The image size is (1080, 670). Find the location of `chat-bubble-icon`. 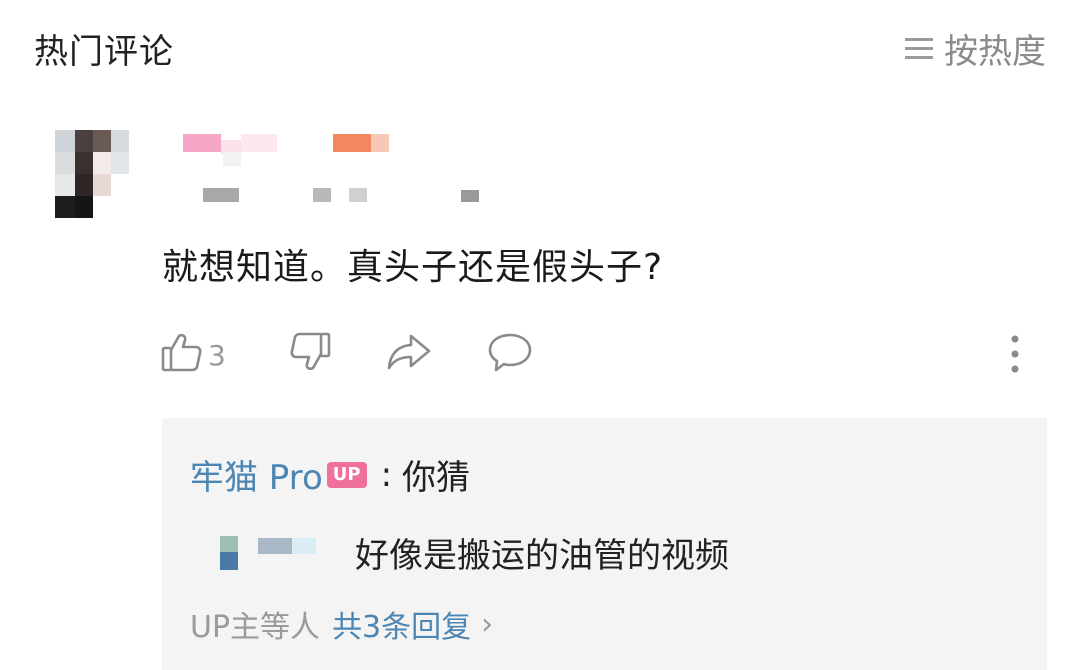

chat-bubble-icon is located at coordinates (510, 354).